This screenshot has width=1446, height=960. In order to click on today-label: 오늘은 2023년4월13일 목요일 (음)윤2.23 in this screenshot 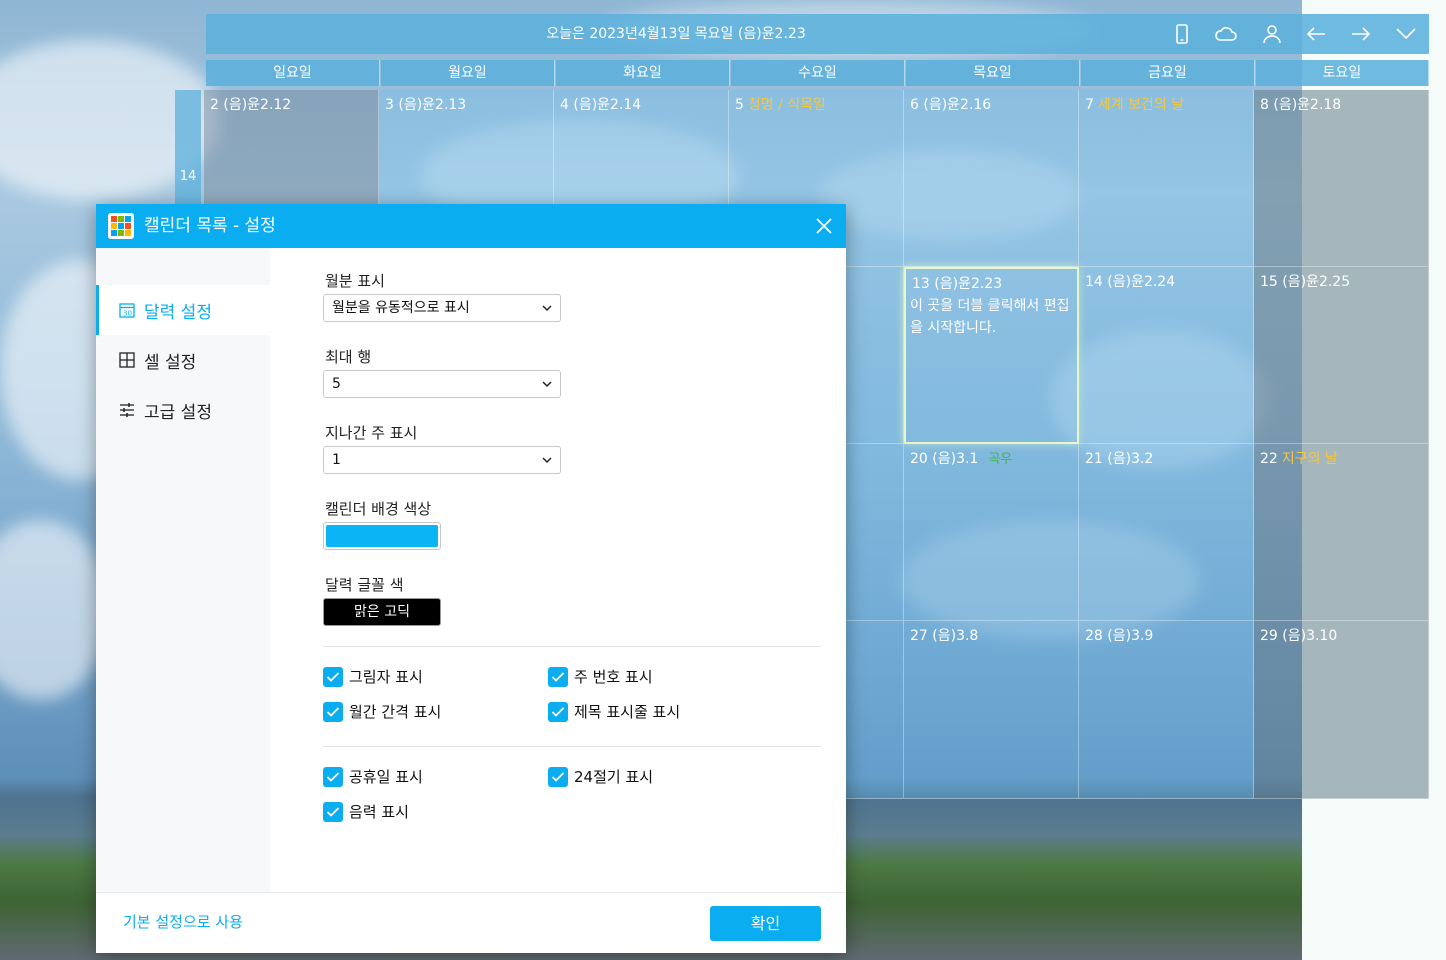, I will do `click(676, 34)`.